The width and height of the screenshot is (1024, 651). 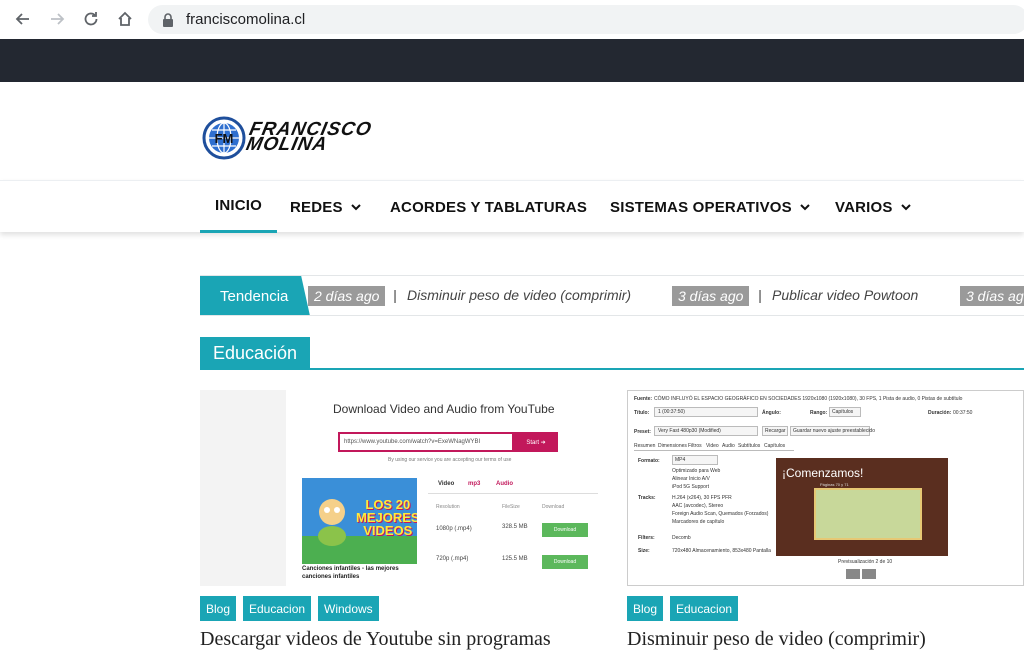 I want to click on thumb-col-filesize: FileSize, so click(x=511, y=507).